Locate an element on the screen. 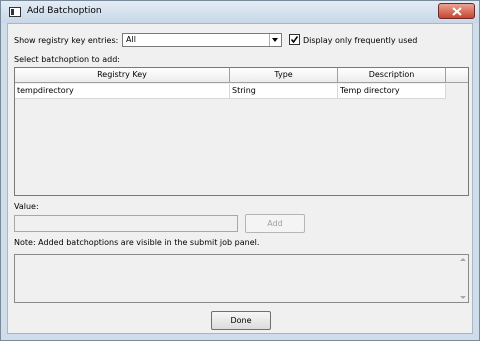  registry-filter-select: All is located at coordinates (202, 40).